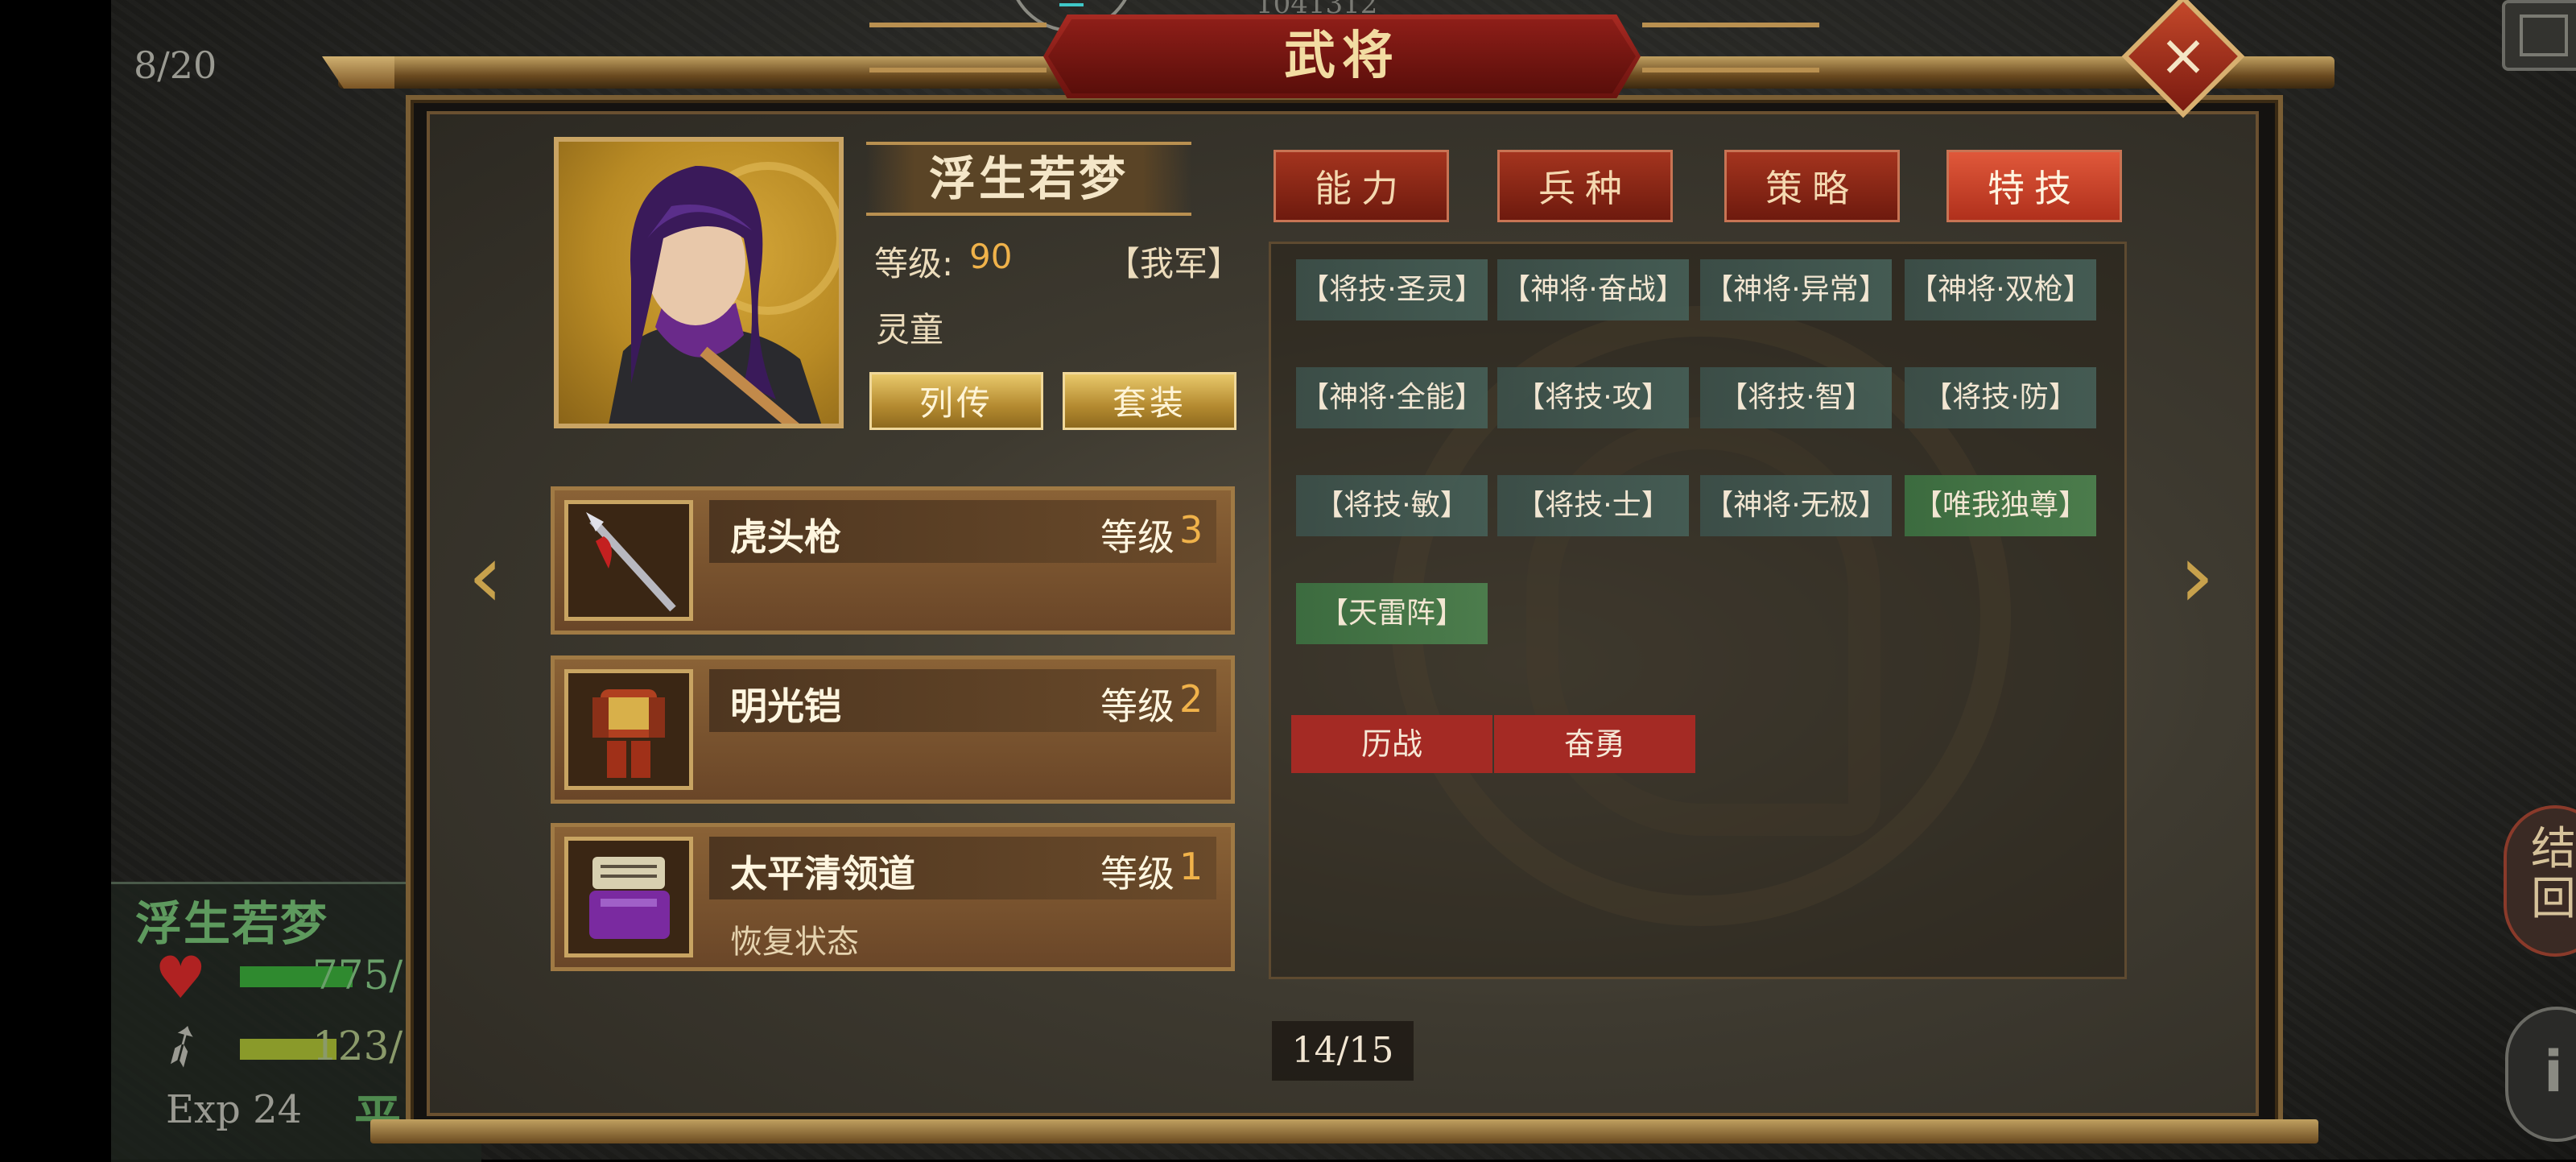 This screenshot has height=1162, width=2576. I want to click on end-turn-label: 结 回, so click(2553, 874).